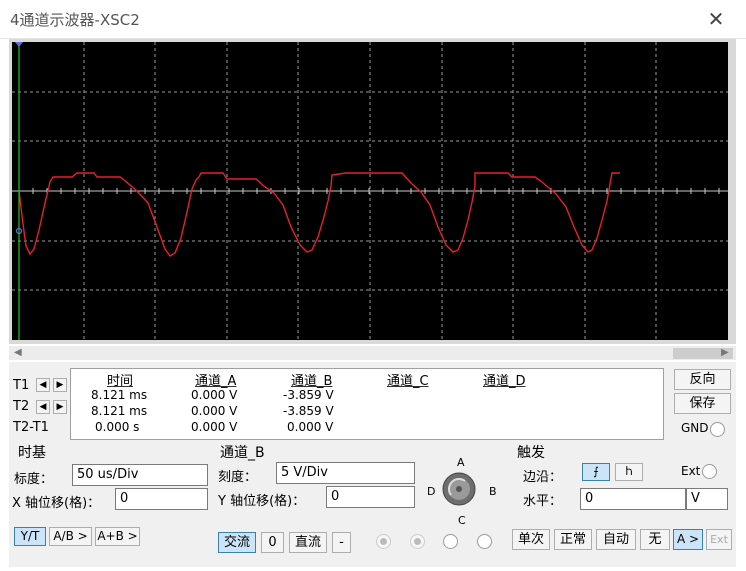  What do you see at coordinates (629, 472) in the screenshot?
I see `falling-edge-icon: Ⴙ` at bounding box center [629, 472].